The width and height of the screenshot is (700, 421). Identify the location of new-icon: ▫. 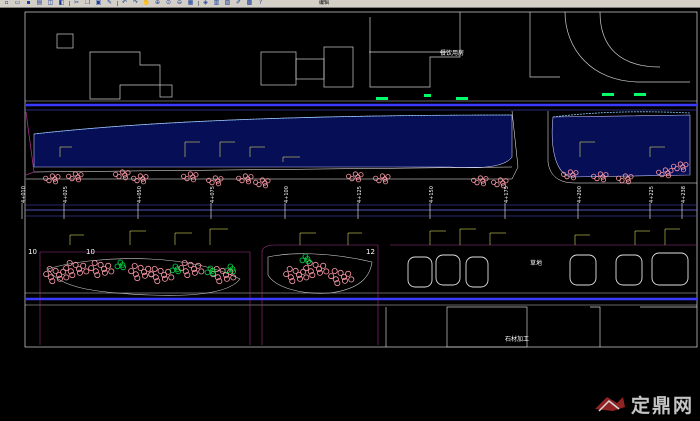
(6, 3).